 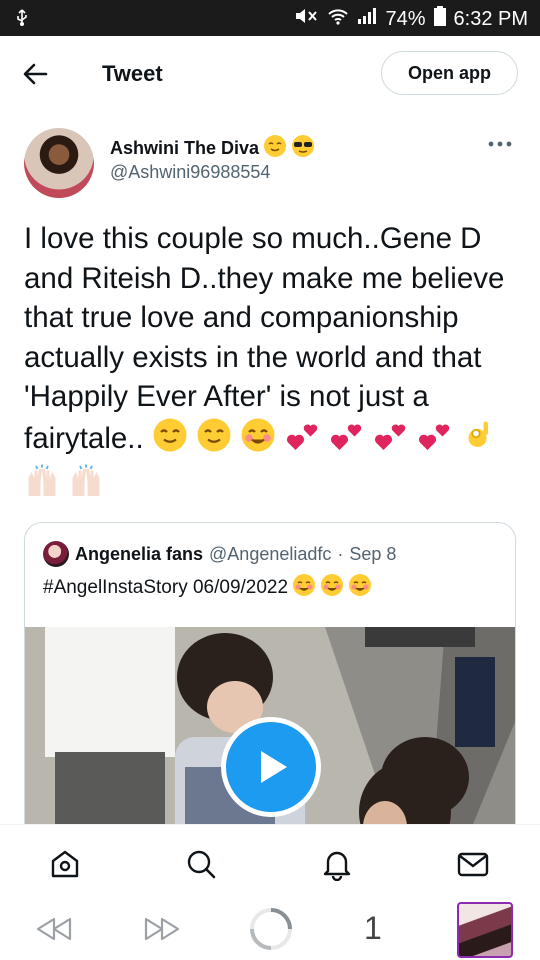 I want to click on battery-percentage: 74%, so click(x=405, y=18).